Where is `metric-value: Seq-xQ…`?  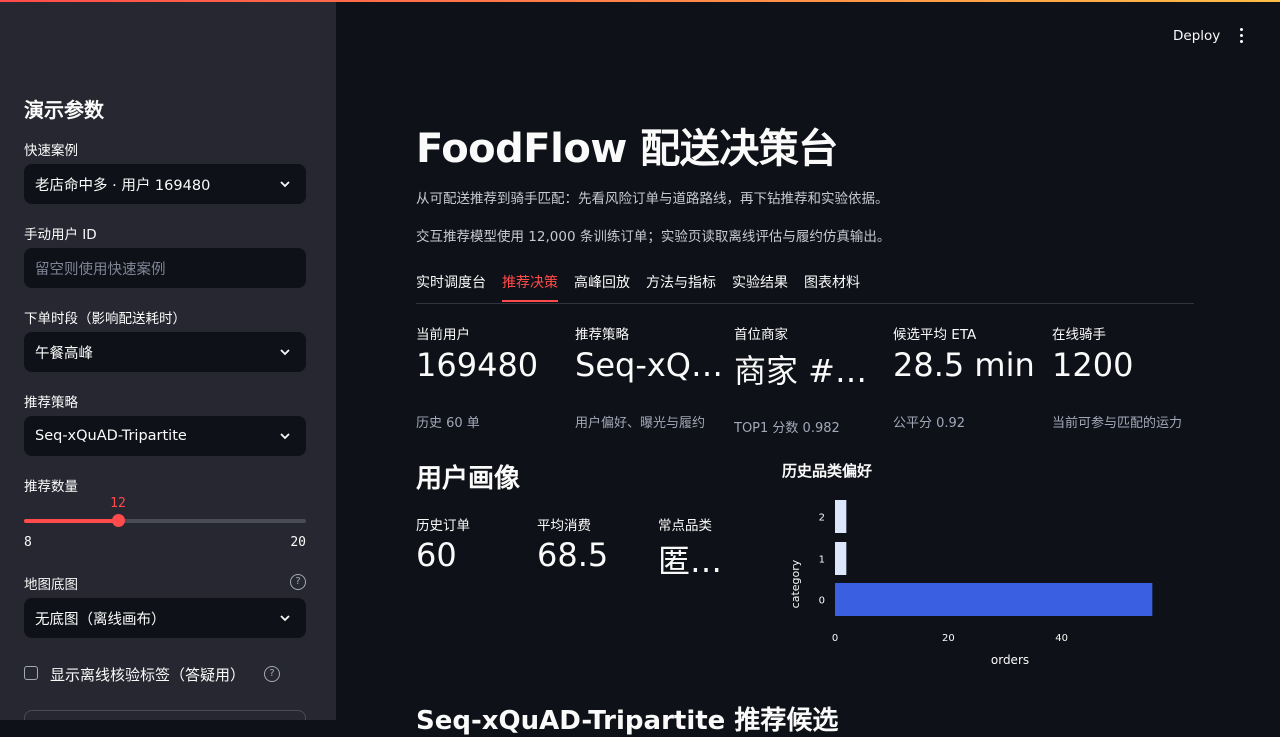 metric-value: Seq-xQ… is located at coordinates (649, 365).